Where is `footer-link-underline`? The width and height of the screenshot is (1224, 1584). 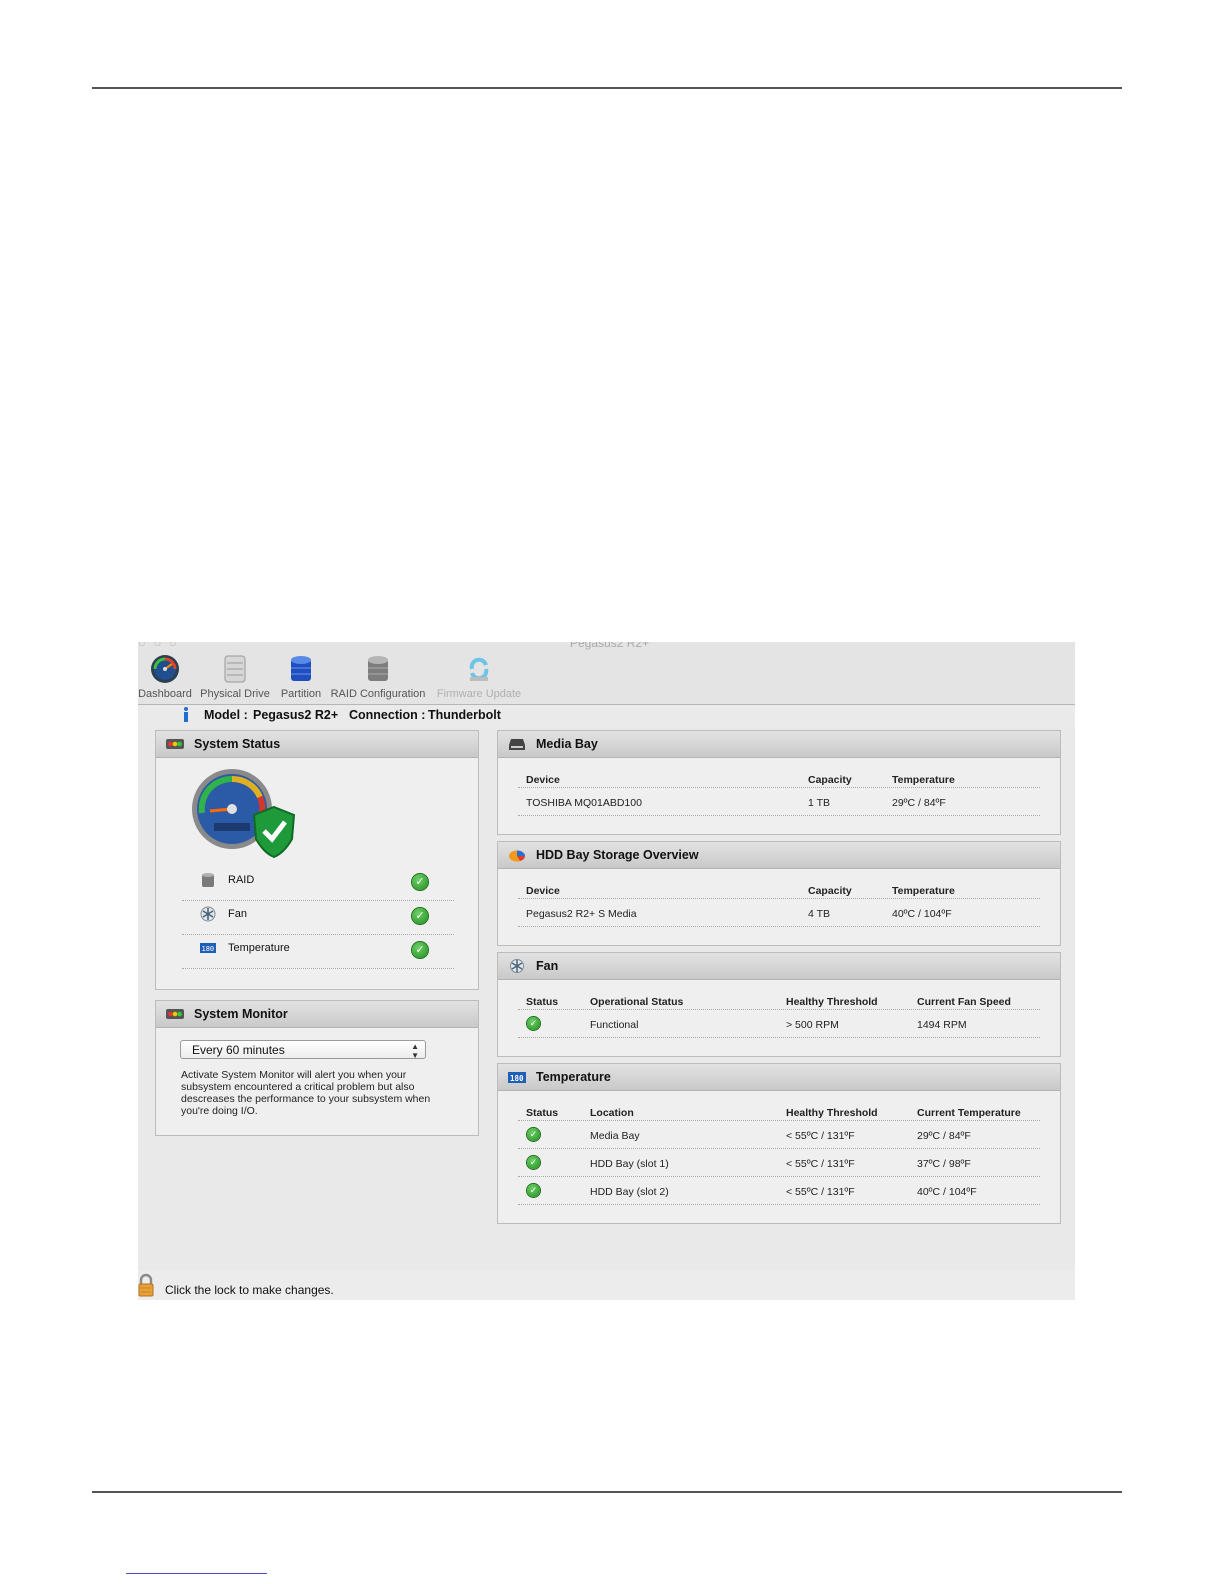 footer-link-underline is located at coordinates (196, 1573).